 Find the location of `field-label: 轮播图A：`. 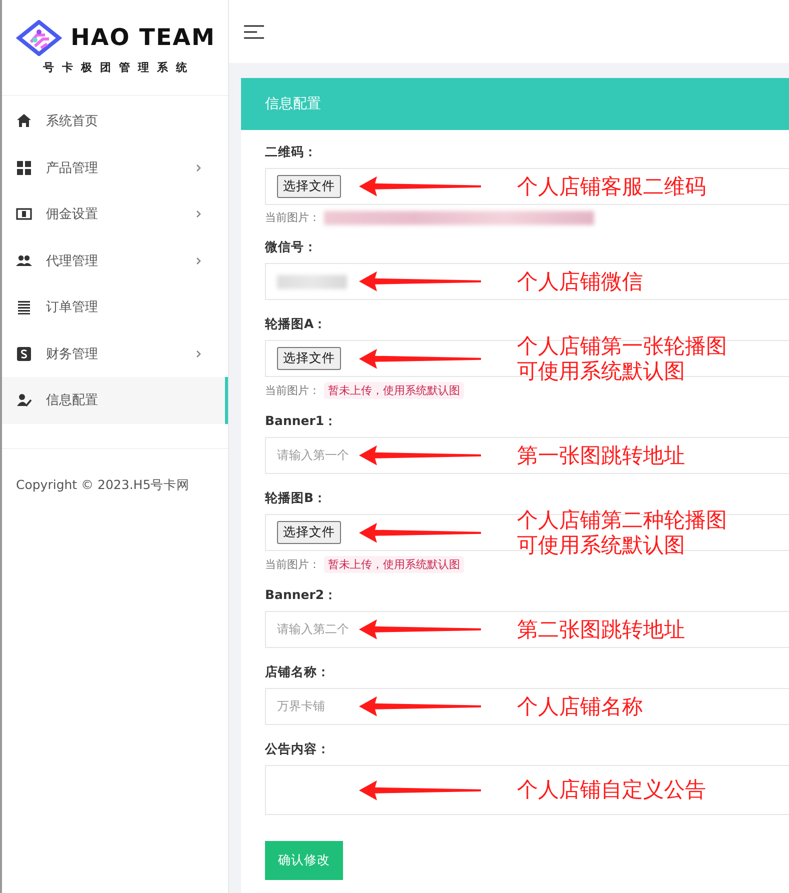

field-label: 轮播图A： is located at coordinates (296, 324).